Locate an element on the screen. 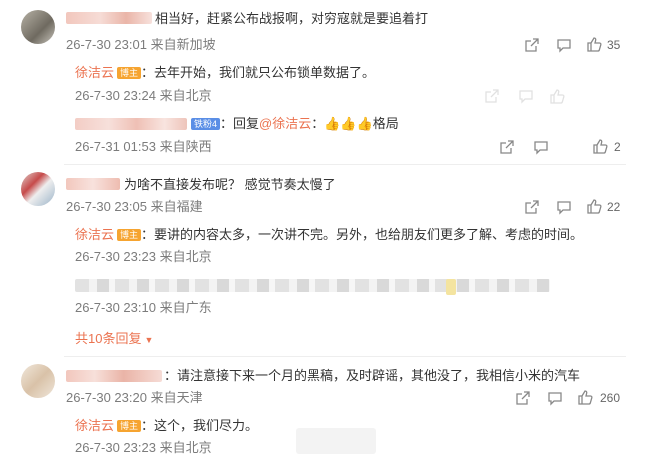  comment-meta: 26-7-30 23:20 来自天津 is located at coordinates (134, 397).